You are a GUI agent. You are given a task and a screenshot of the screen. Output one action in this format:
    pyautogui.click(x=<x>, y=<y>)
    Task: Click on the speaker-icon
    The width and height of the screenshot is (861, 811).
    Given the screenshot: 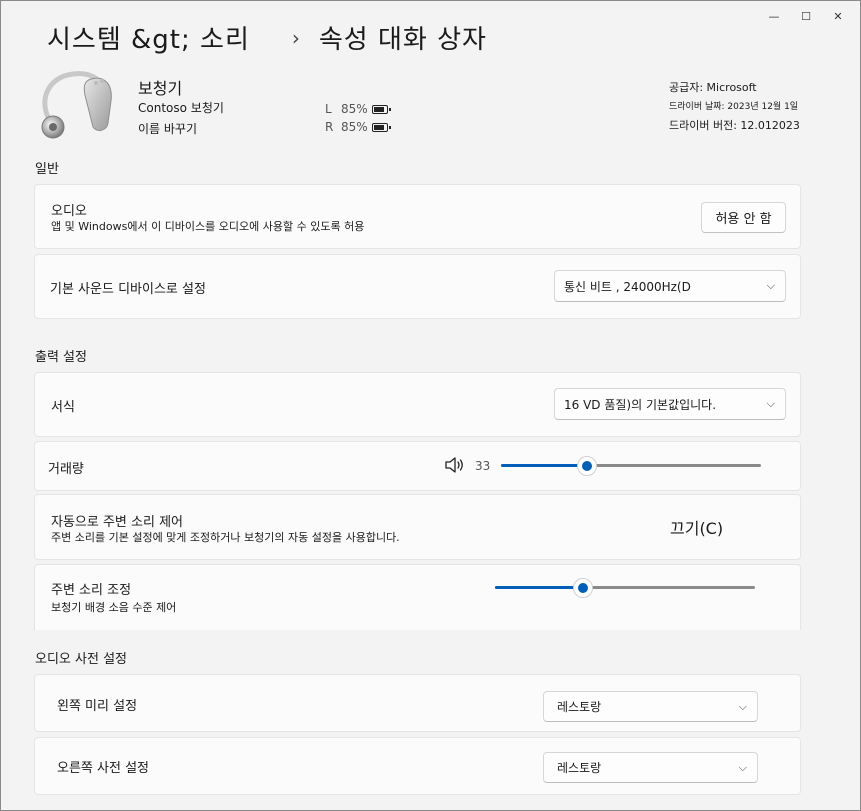 What is the action you would take?
    pyautogui.click(x=455, y=465)
    